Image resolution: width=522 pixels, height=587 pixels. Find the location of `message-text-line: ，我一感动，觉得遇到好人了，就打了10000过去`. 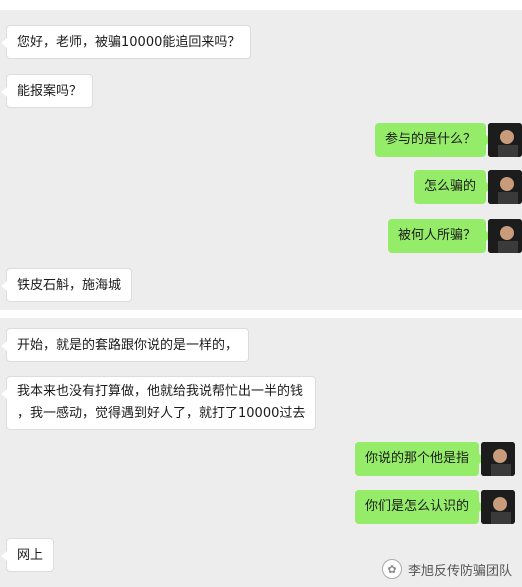

message-text-line: ，我一感动，觉得遇到好人了，就打了10000过去 is located at coordinates (161, 413).